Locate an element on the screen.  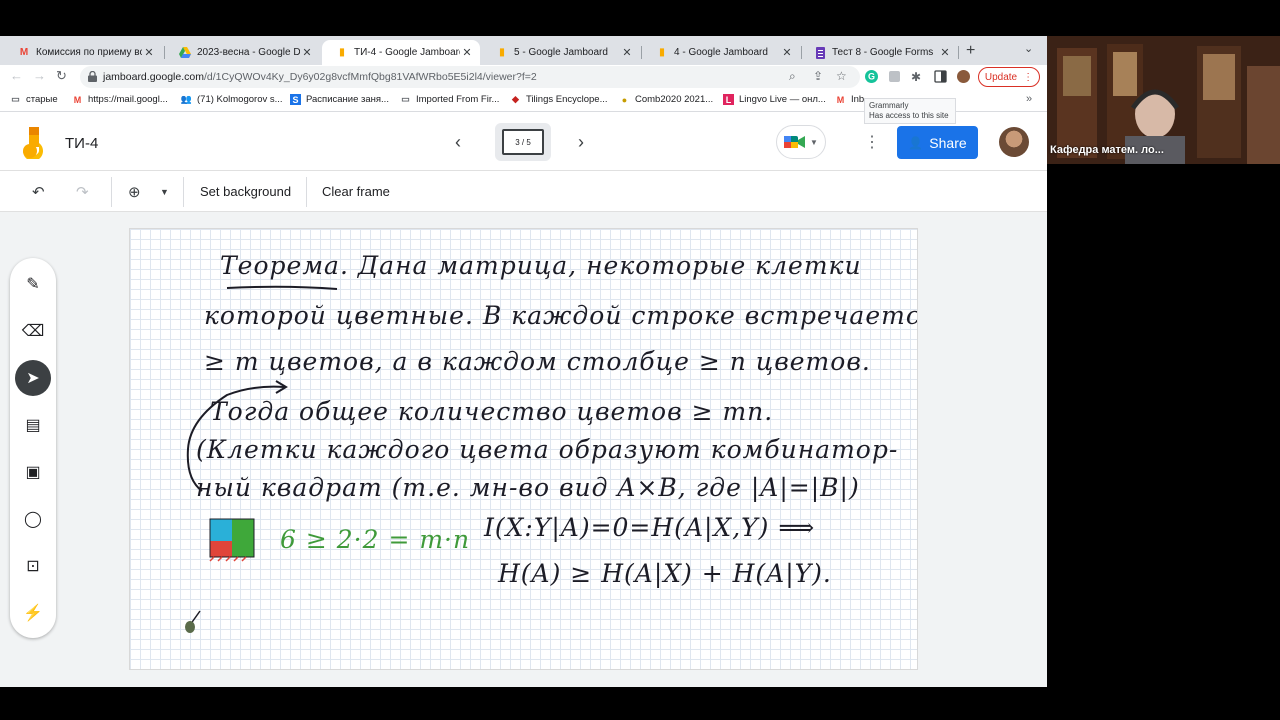
tab-gmail: M Комиссия по приему вступ... ✕ is located at coordinates (83, 52).